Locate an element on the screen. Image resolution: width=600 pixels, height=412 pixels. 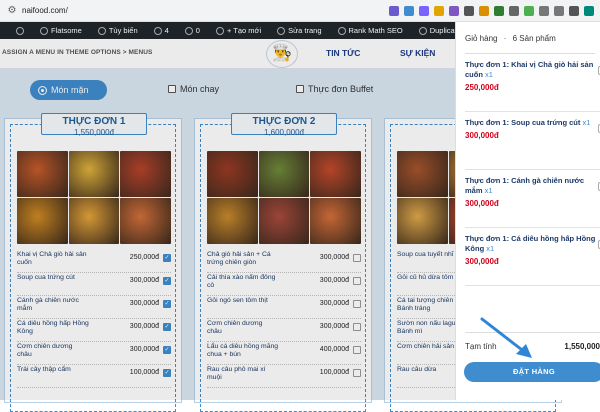
annotation-arrow-icon is located at coordinates (506, 337).